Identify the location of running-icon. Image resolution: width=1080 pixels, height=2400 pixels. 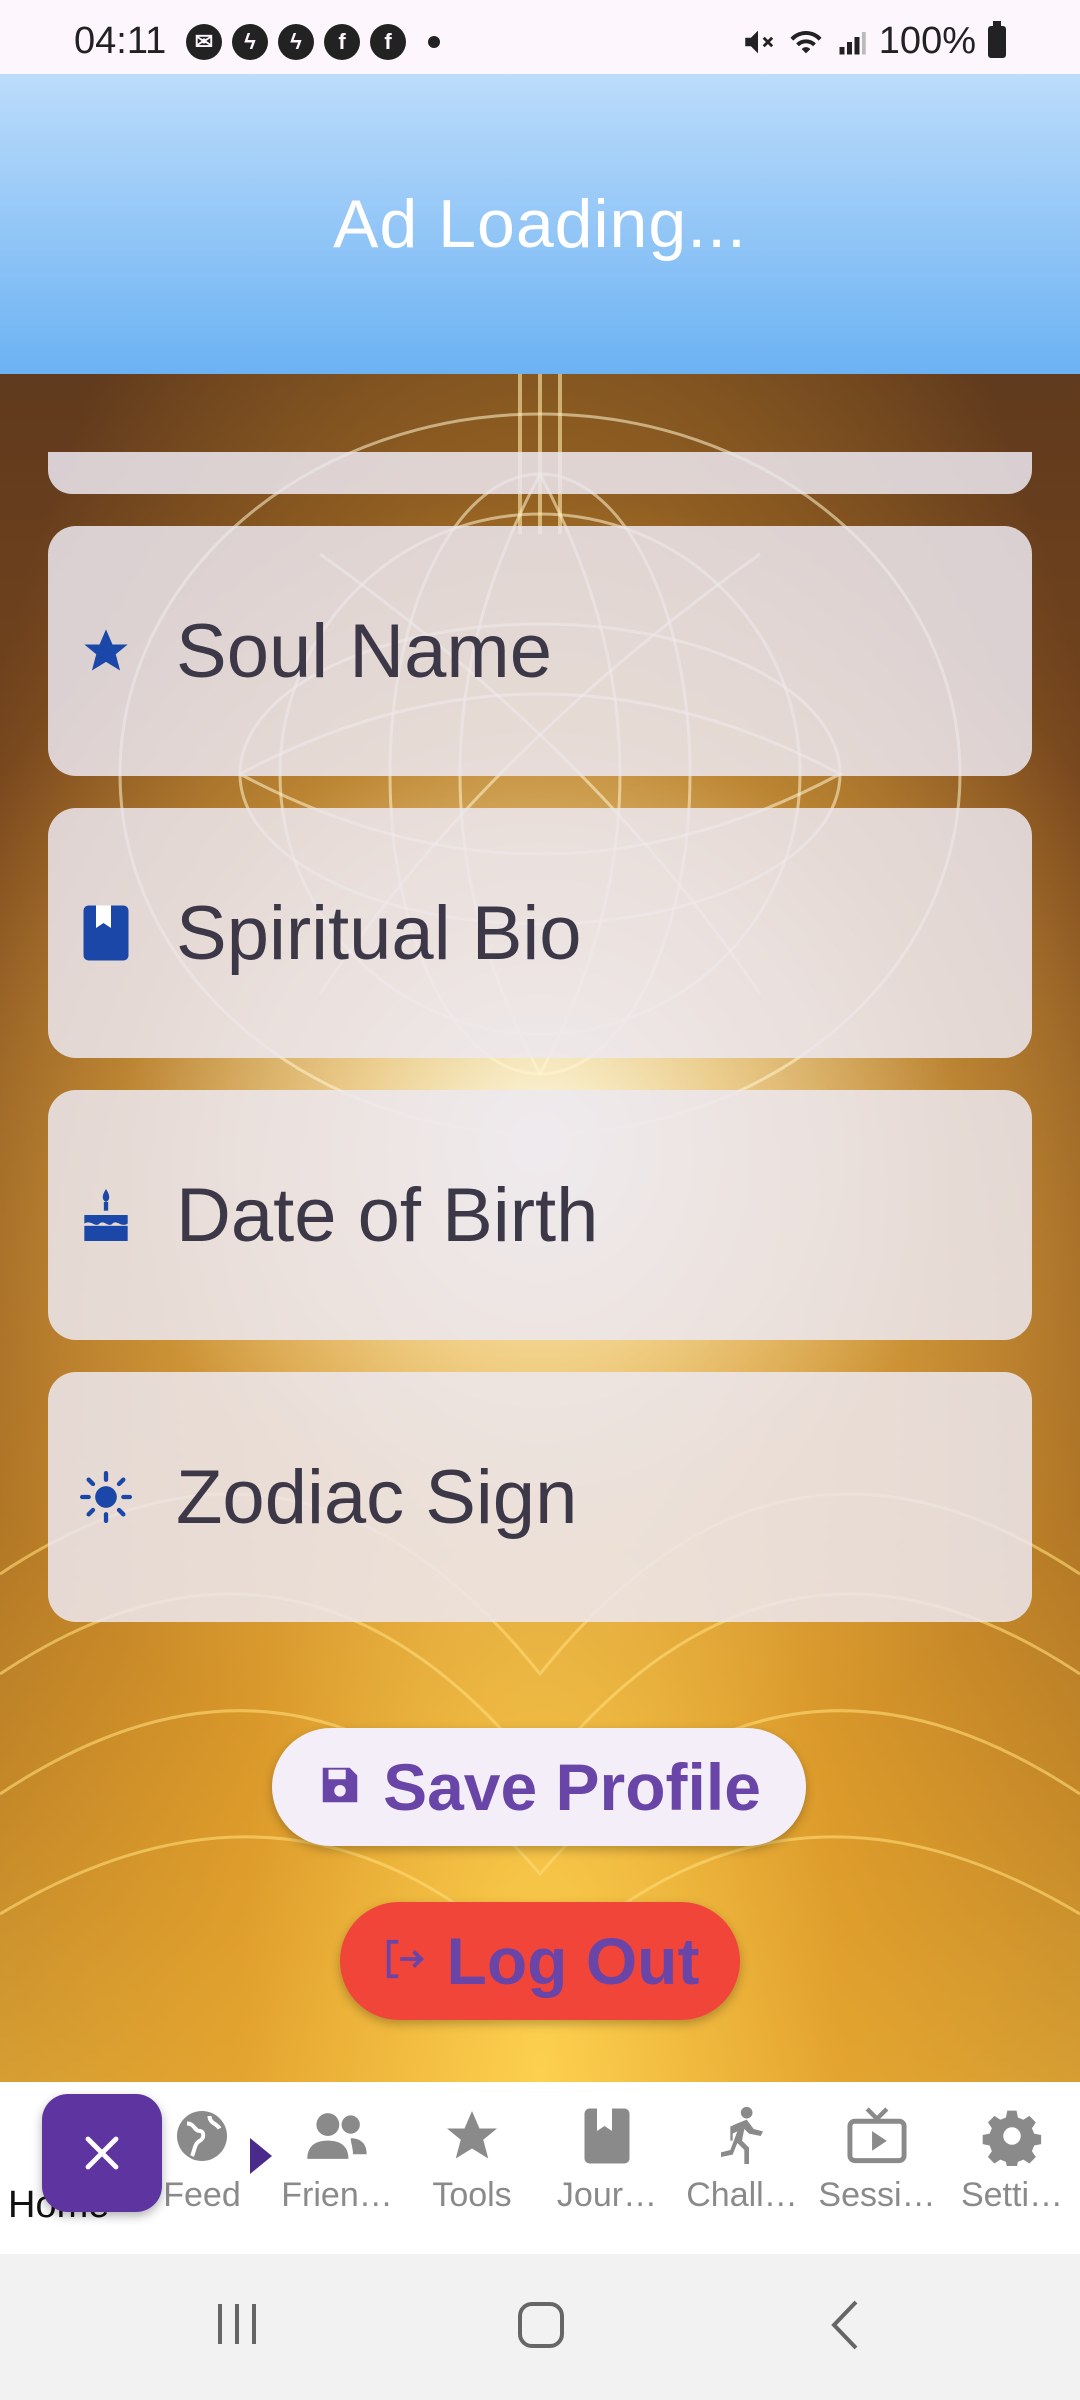
(742, 2136).